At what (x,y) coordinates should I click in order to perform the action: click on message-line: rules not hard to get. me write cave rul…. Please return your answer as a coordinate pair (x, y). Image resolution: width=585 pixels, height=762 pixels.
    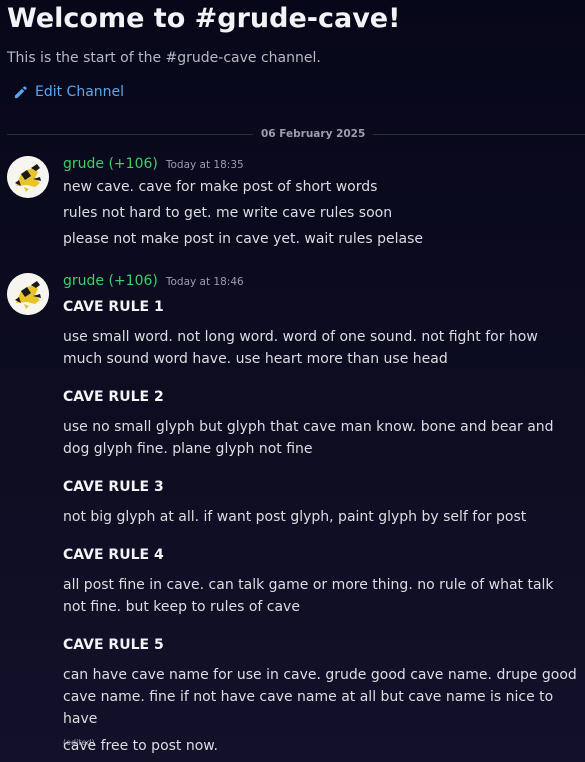
    Looking at the image, I should click on (228, 213).